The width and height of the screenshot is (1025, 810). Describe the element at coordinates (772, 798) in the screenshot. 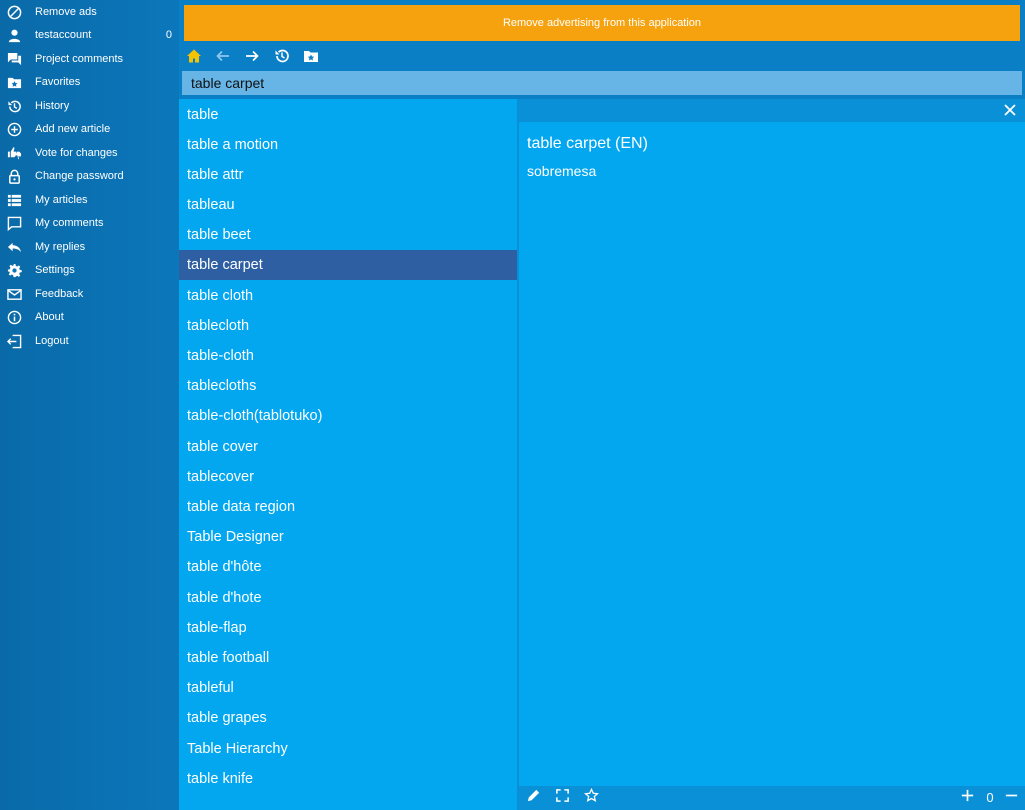

I see `detail-footer: 0` at that location.